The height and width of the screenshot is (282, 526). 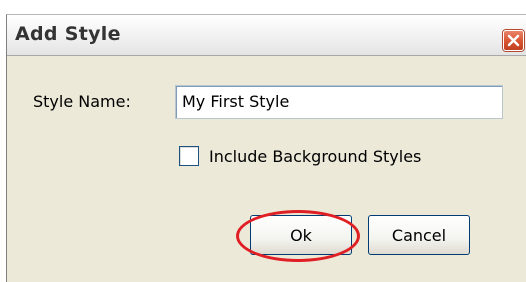 I want to click on ok-button: Ok, so click(x=301, y=235).